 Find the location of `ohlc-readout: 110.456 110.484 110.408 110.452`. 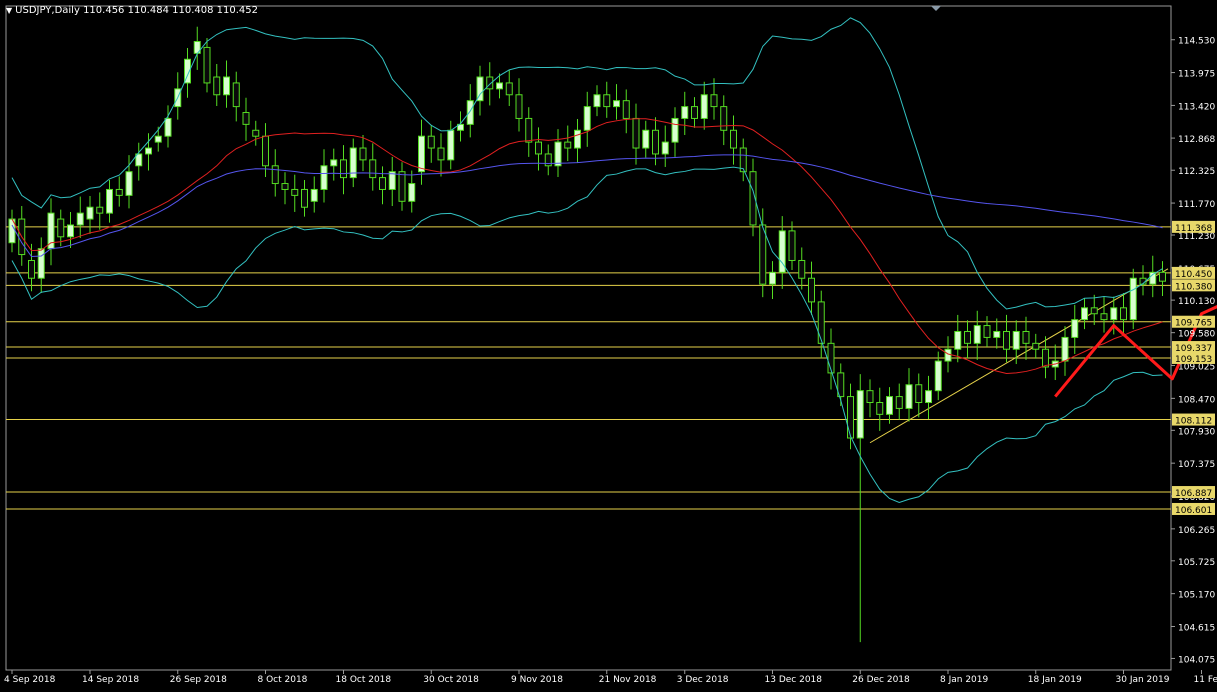

ohlc-readout: 110.456 110.484 110.408 110.452 is located at coordinates (171, 10).